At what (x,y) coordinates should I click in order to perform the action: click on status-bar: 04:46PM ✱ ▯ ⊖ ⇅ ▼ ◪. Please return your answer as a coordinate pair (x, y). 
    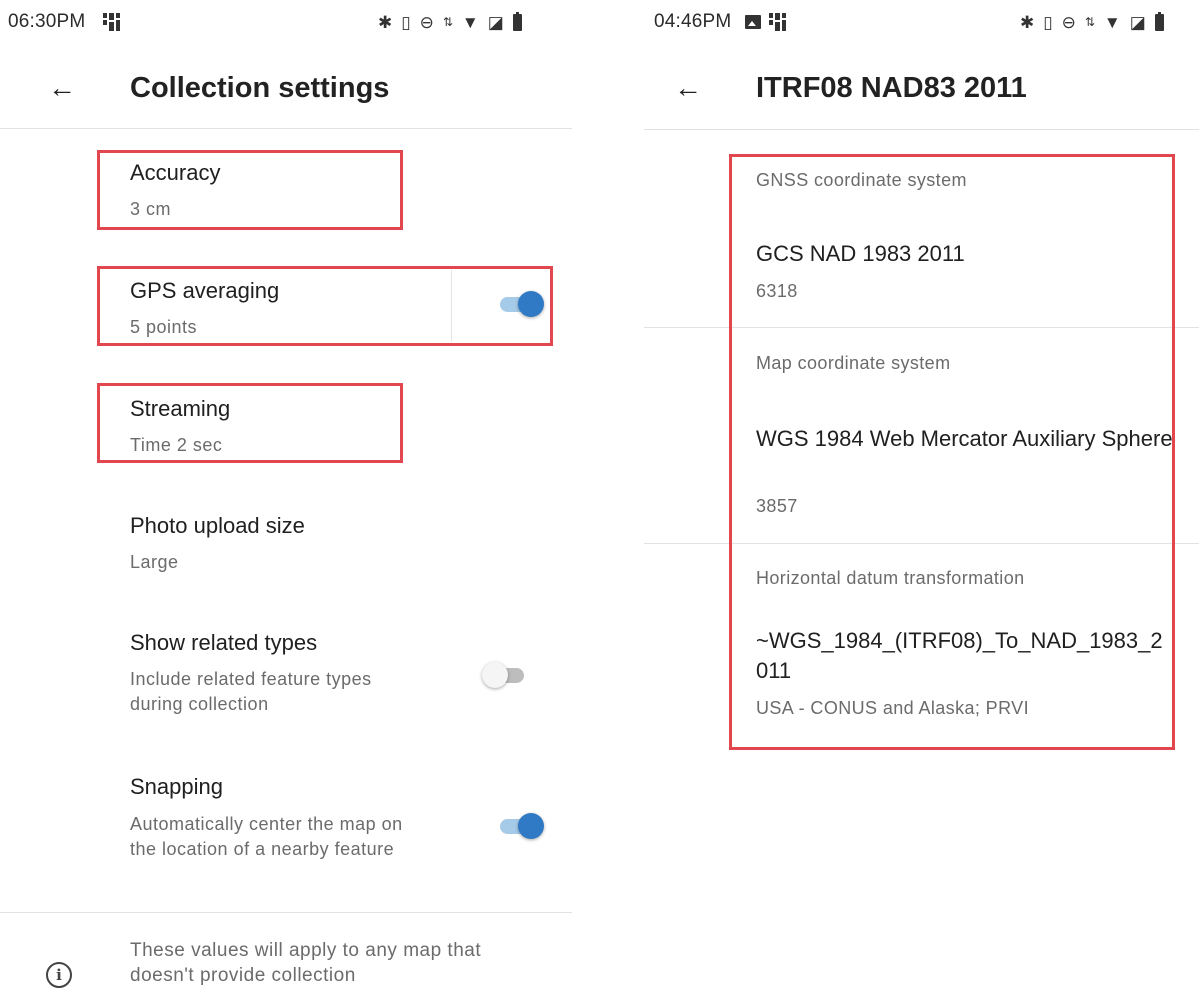
    Looking at the image, I should click on (926, 22).